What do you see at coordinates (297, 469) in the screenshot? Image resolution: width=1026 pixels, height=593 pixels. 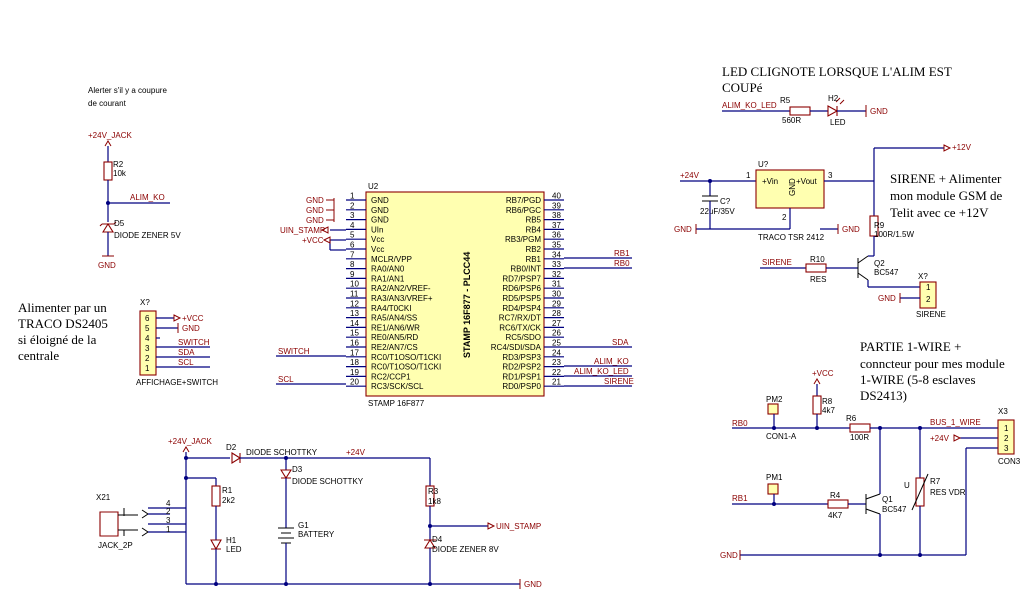 I see `d3-ref: D3` at bounding box center [297, 469].